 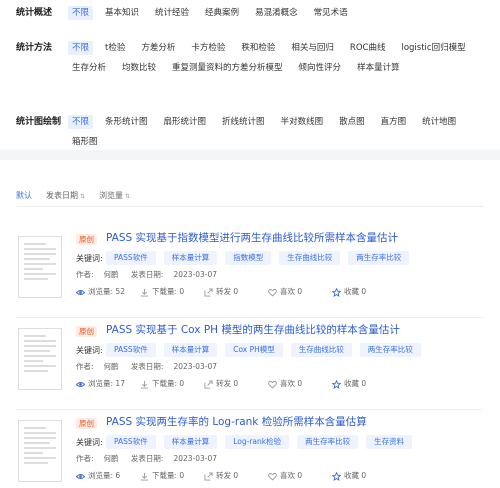 What do you see at coordinates (276, 13) in the screenshot?
I see `filter-option: 易混淆概念` at bounding box center [276, 13].